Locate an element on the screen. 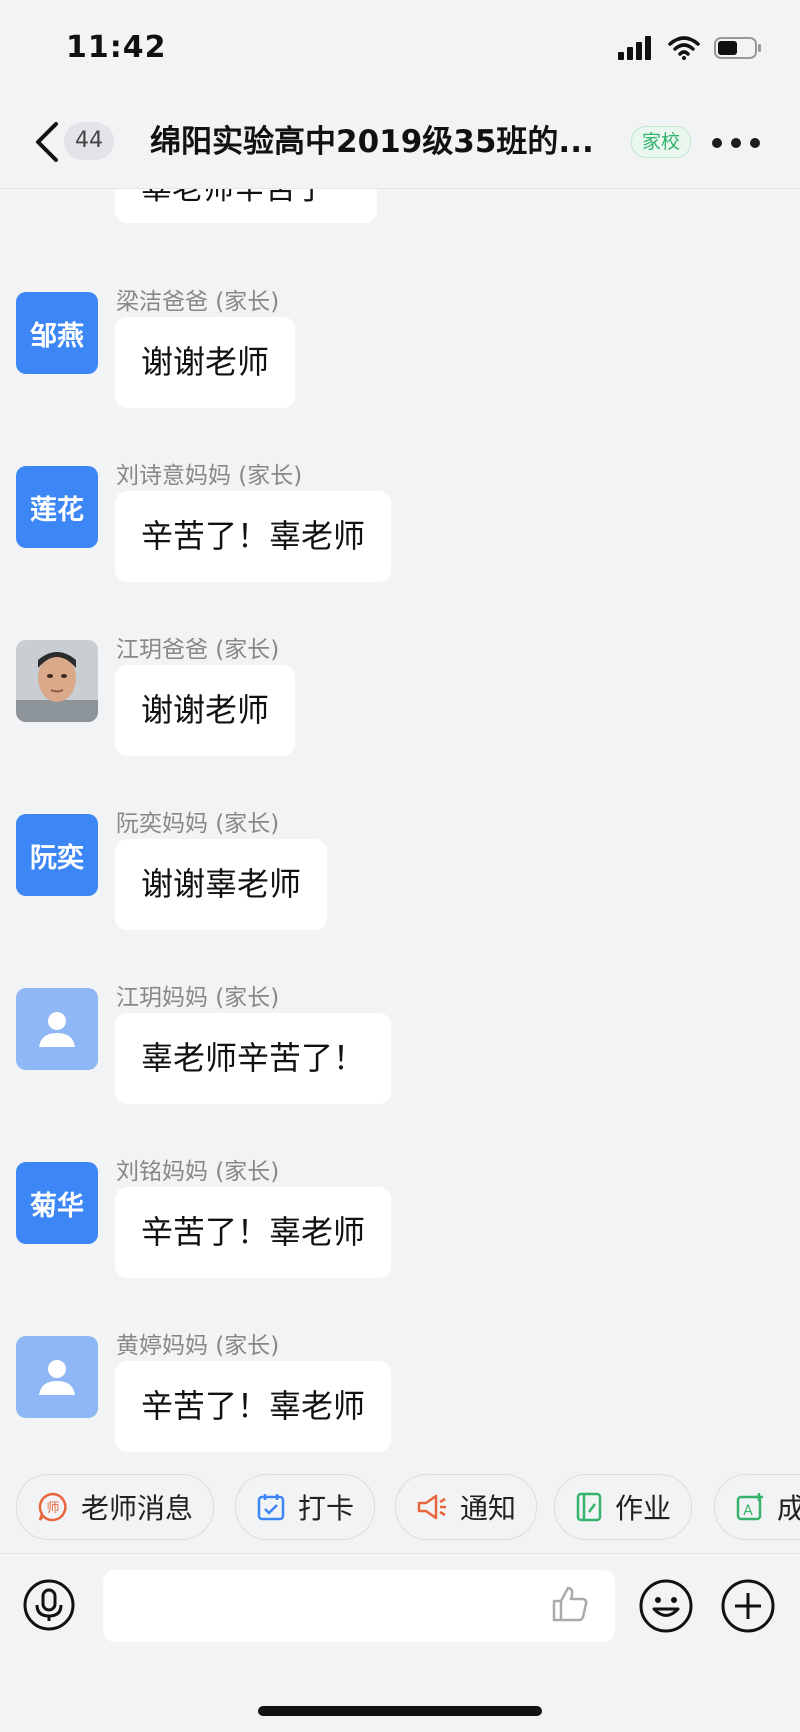 Image resolution: width=800 pixels, height=1732 pixels. quick-action-notice: 通知 is located at coordinates (466, 1507).